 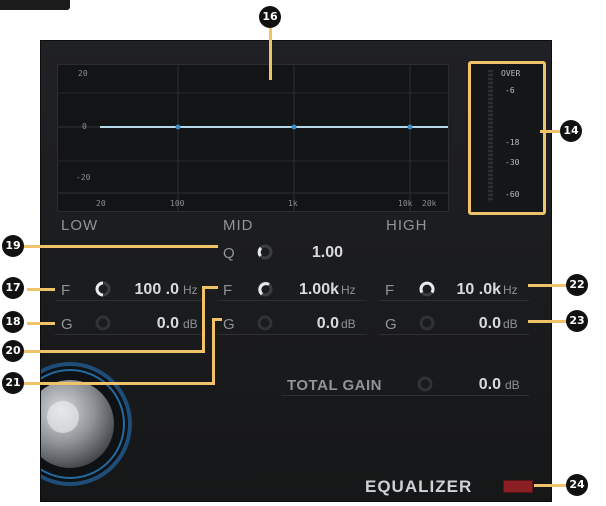 I want to click on mid-band-node, so click(x=294, y=127).